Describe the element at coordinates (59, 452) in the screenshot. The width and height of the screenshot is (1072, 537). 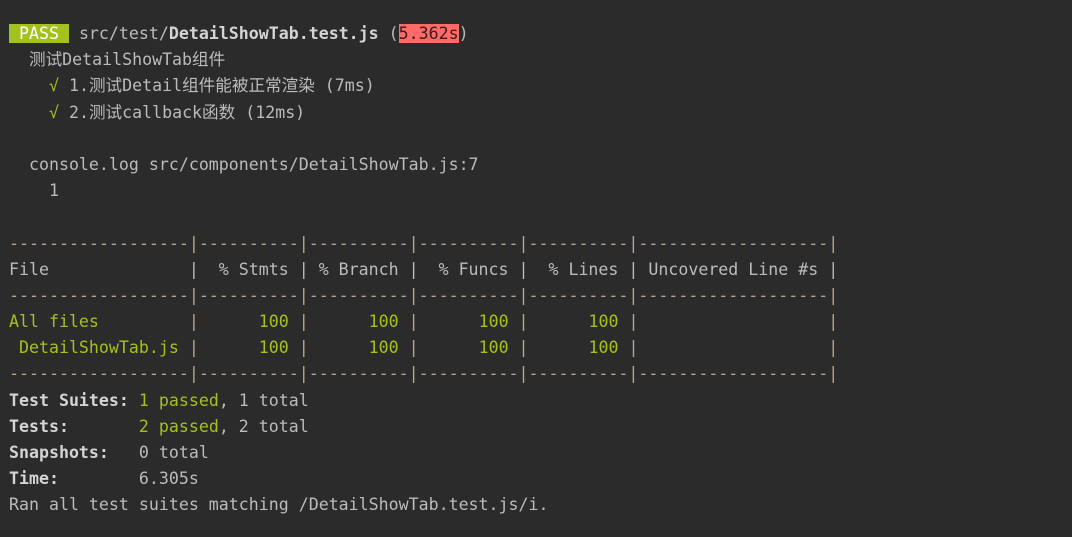
I see `summary-label: Snapshots:` at that location.